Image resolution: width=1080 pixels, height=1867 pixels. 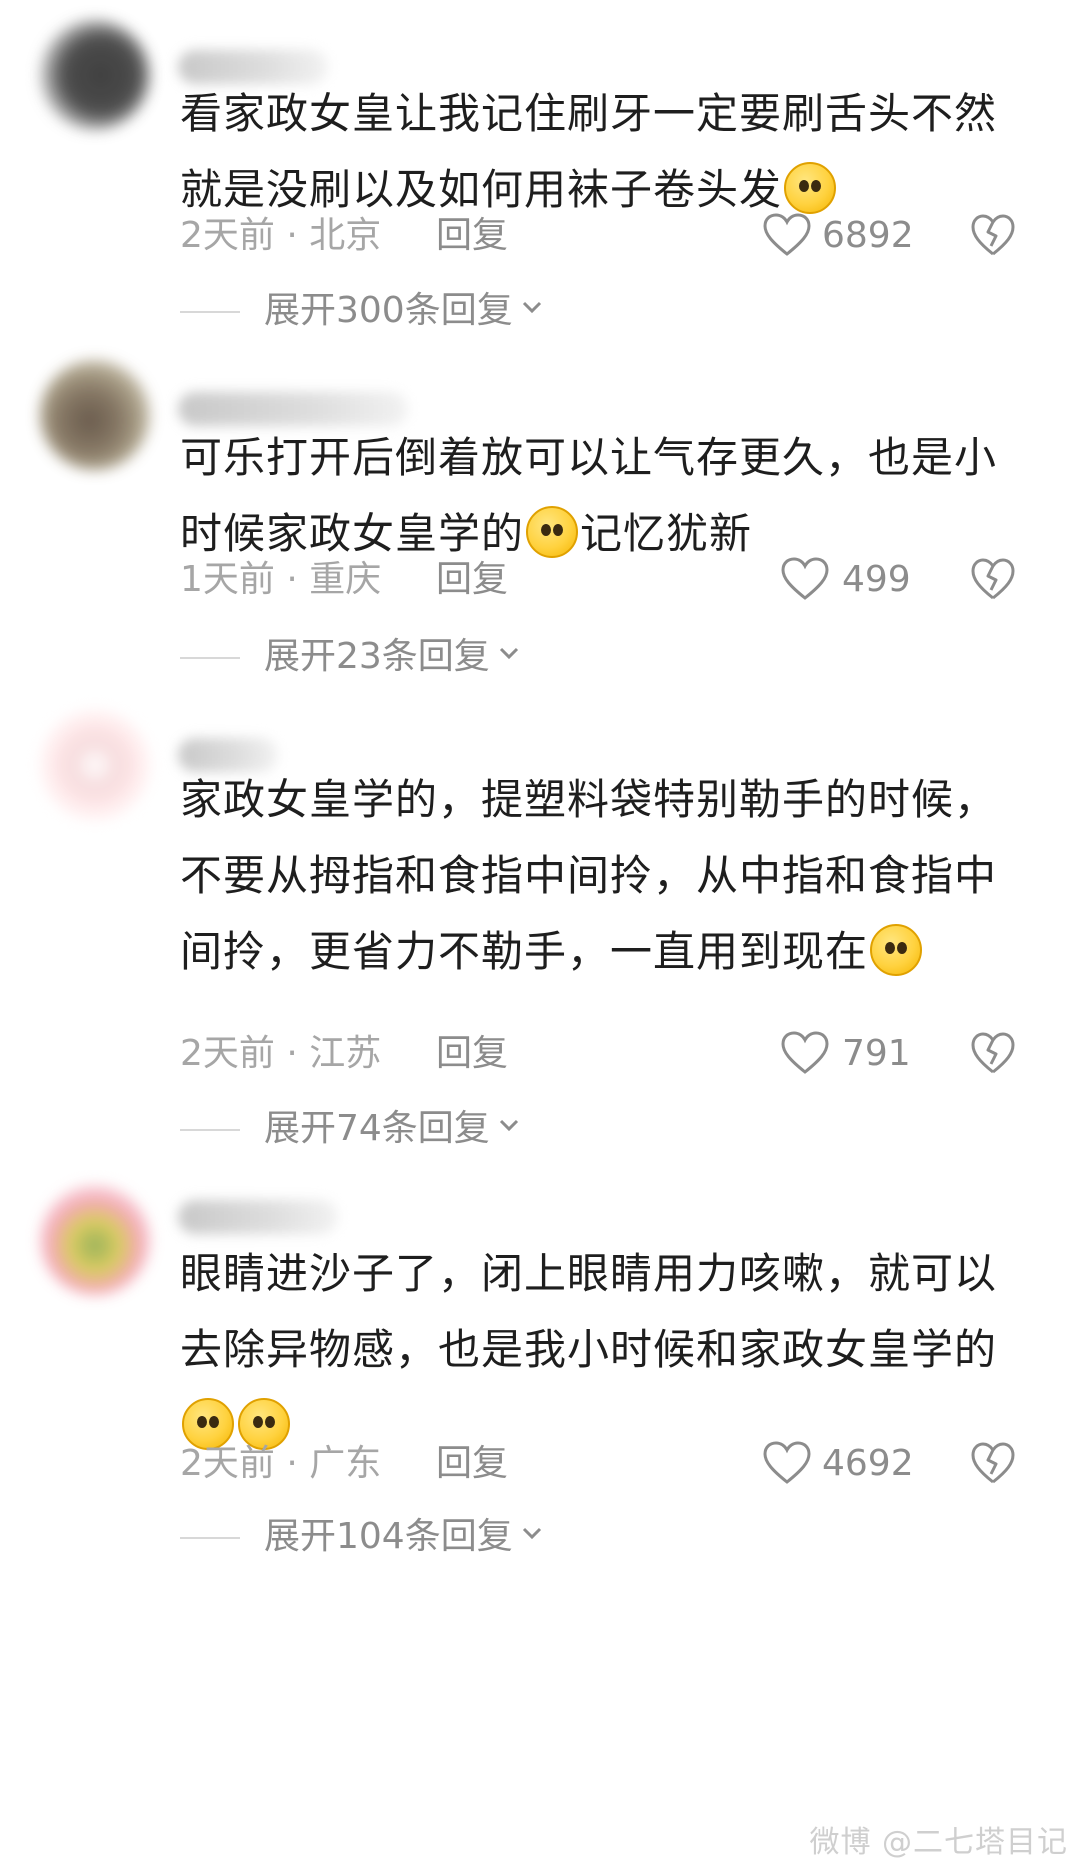 What do you see at coordinates (620, 1464) in the screenshot?
I see `comment-meta: 2天前 · 广东 回复 4692` at bounding box center [620, 1464].